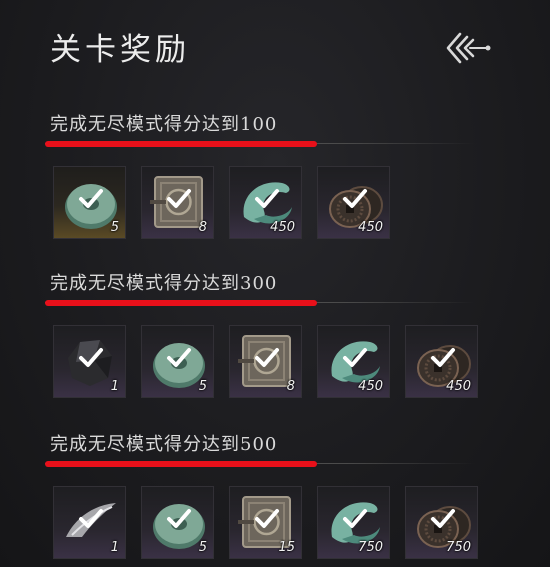 The image size is (550, 567). I want to click on section-title: 完成无尽模式得分达到500, so click(164, 444).